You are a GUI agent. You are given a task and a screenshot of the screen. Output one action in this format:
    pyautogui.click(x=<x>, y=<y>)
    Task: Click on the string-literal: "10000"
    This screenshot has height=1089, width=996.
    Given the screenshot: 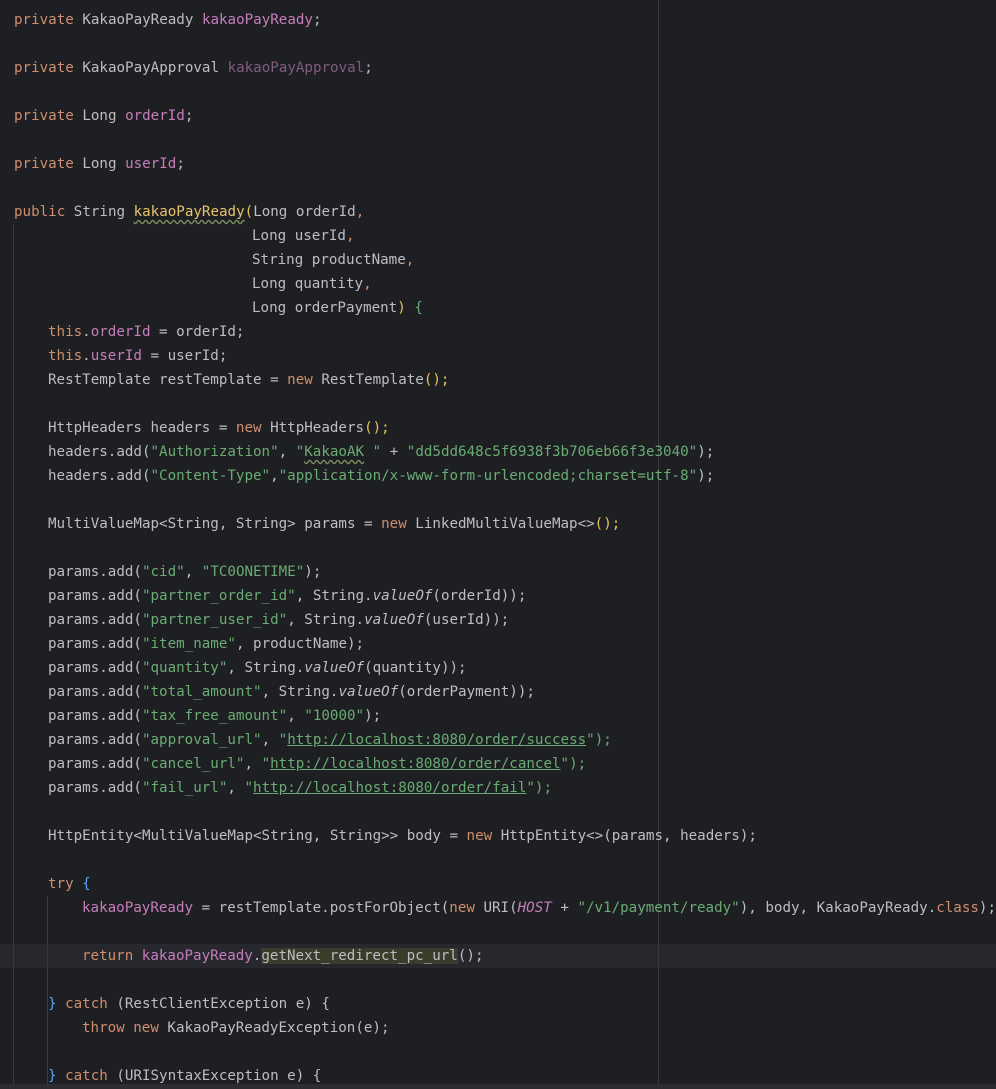 What is the action you would take?
    pyautogui.click(x=334, y=716)
    